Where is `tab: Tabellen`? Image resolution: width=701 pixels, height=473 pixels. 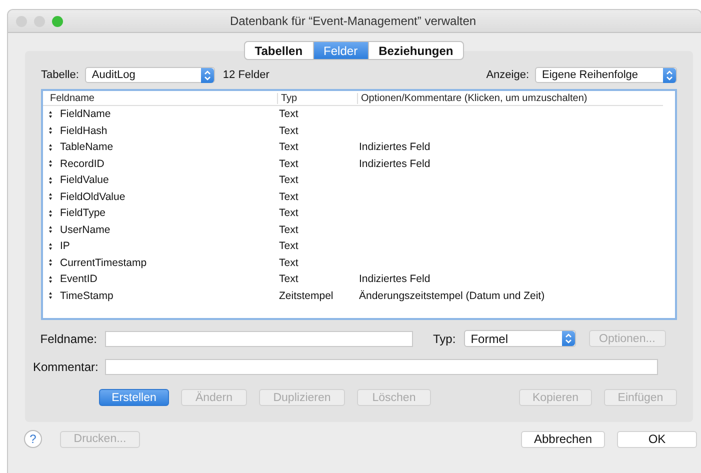
tab: Tabellen is located at coordinates (279, 50).